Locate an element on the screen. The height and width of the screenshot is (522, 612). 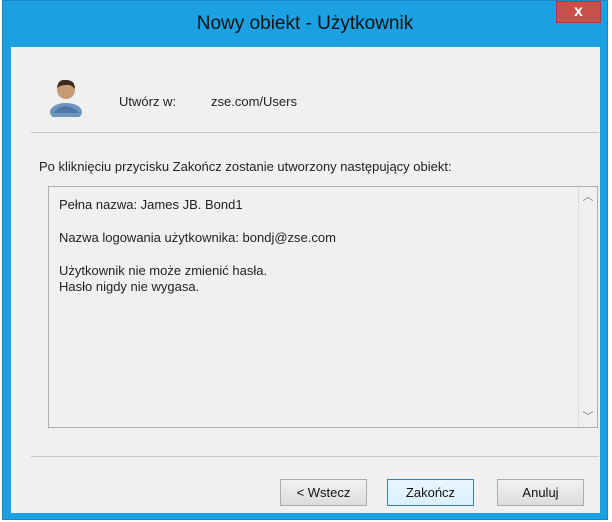
bottom-separator is located at coordinates (315, 456).